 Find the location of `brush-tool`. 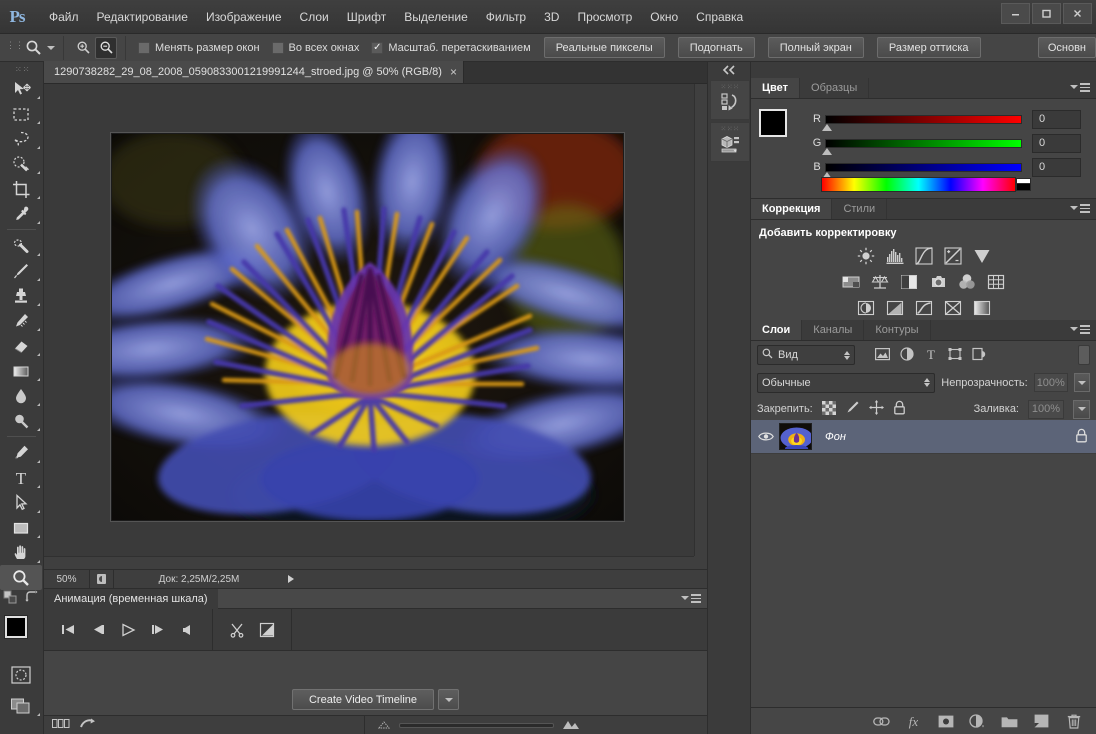

brush-tool is located at coordinates (21, 270).